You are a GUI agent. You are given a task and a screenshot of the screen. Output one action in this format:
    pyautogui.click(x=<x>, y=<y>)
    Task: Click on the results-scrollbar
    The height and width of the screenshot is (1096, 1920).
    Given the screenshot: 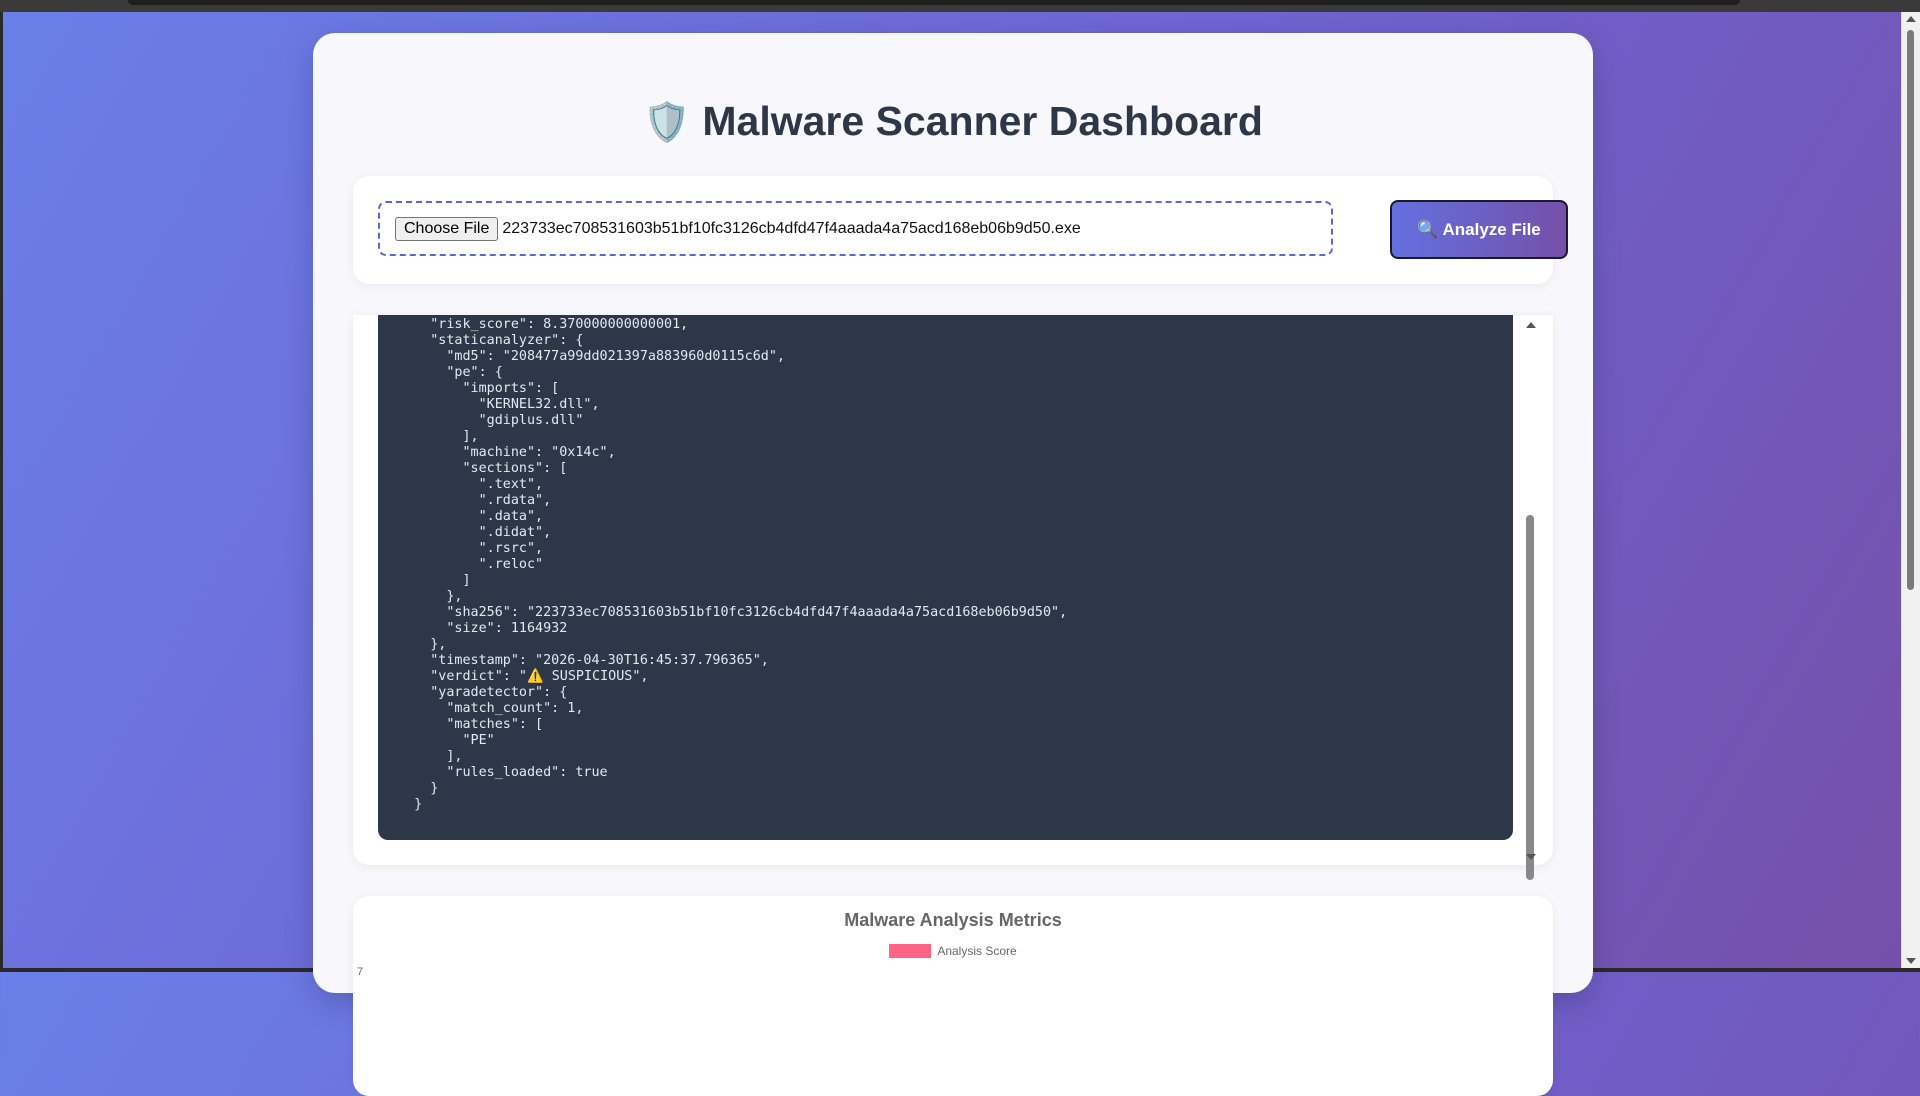 What is the action you would take?
    pyautogui.click(x=1531, y=597)
    